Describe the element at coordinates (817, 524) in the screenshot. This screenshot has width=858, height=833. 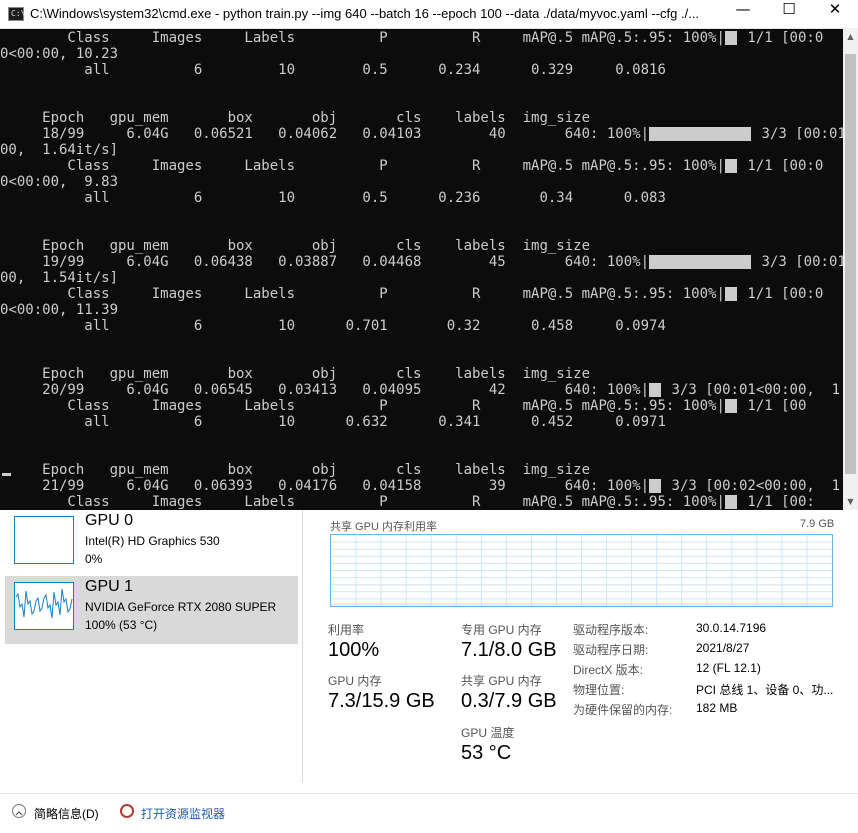
I see `shared-memory-graph-max: 7.9 GB` at that location.